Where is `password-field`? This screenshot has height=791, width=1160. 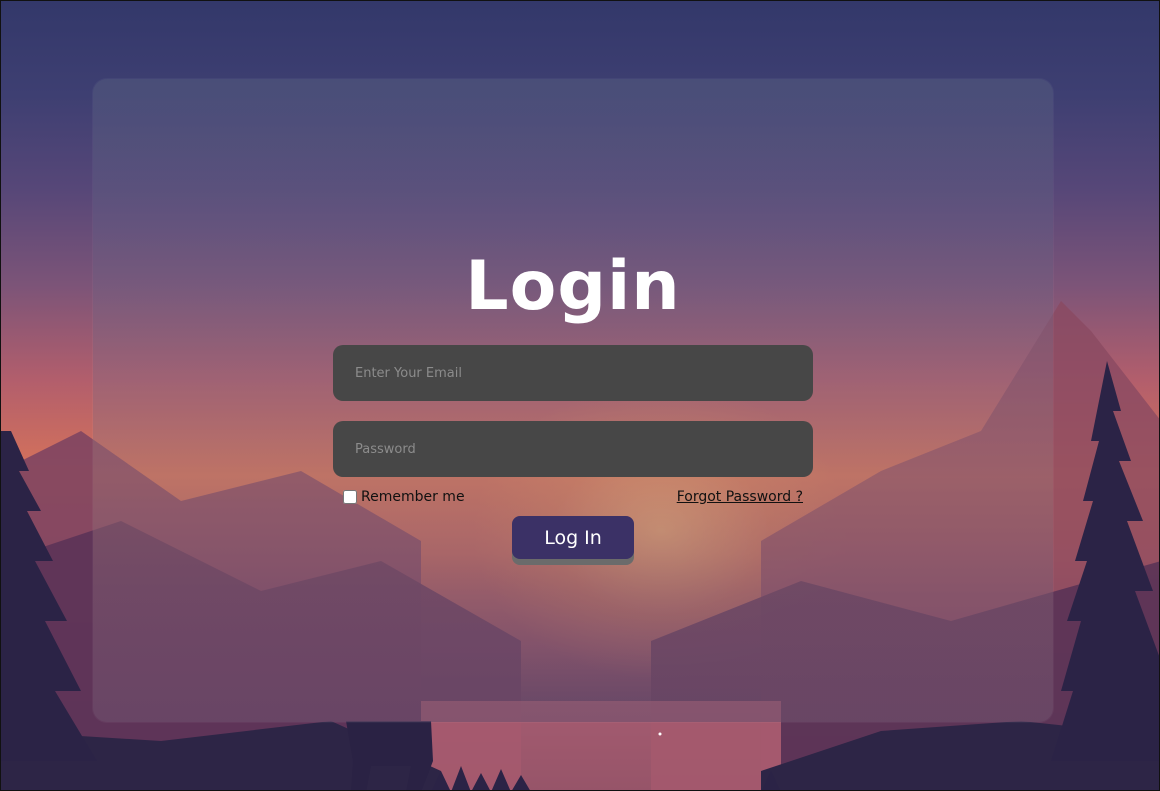
password-field is located at coordinates (573, 449).